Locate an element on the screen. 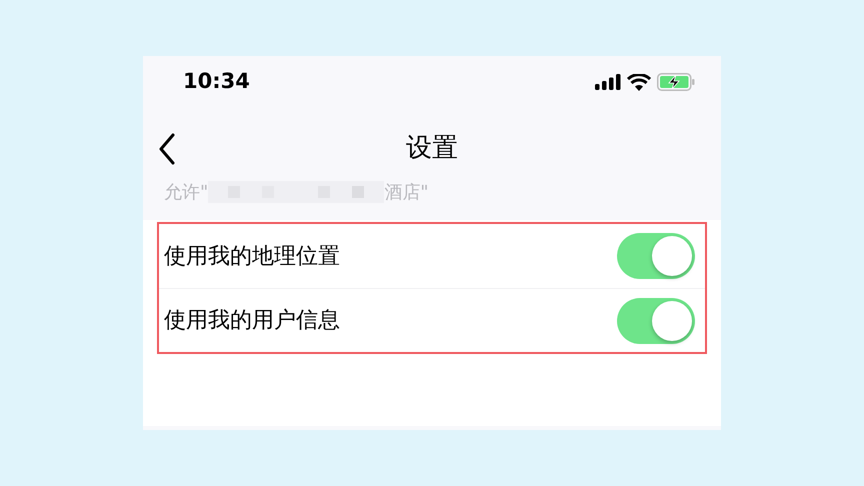 This screenshot has width=864, height=486. signal-icon is located at coordinates (608, 82).